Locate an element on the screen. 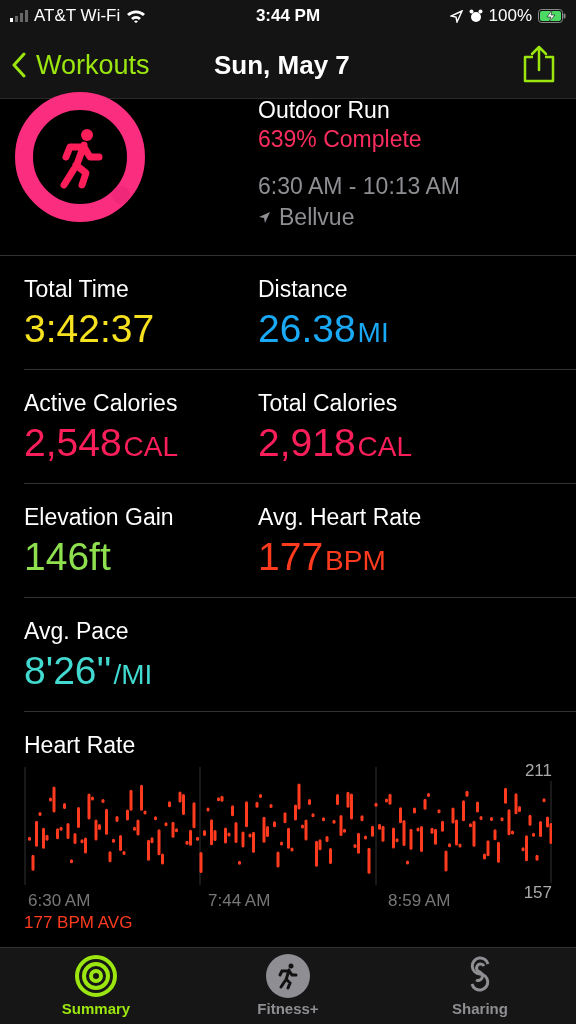 This screenshot has height=1024, width=576. wifi-icon is located at coordinates (136, 16).